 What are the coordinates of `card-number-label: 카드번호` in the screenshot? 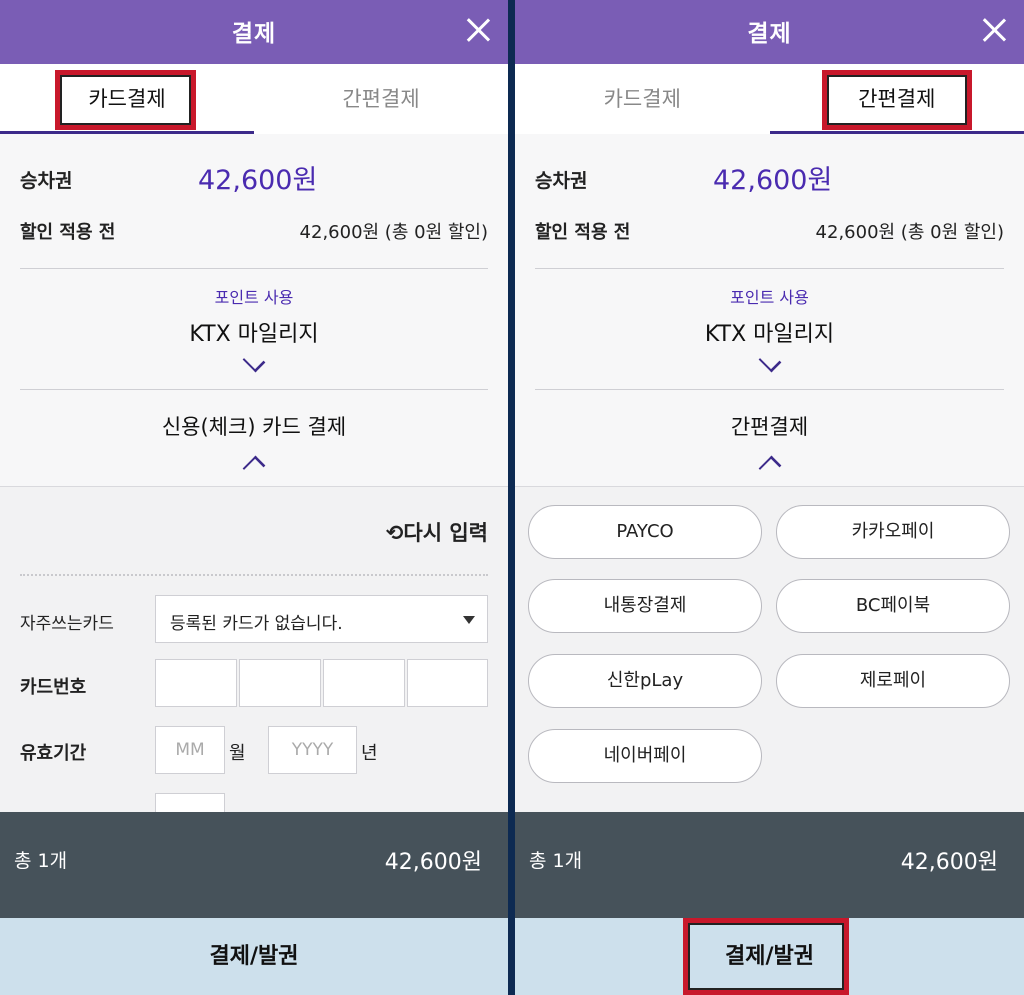 It's located at (53, 687).